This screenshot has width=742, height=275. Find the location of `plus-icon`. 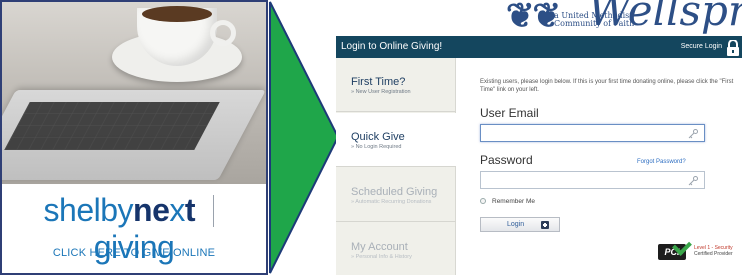

plus-icon is located at coordinates (545, 225).